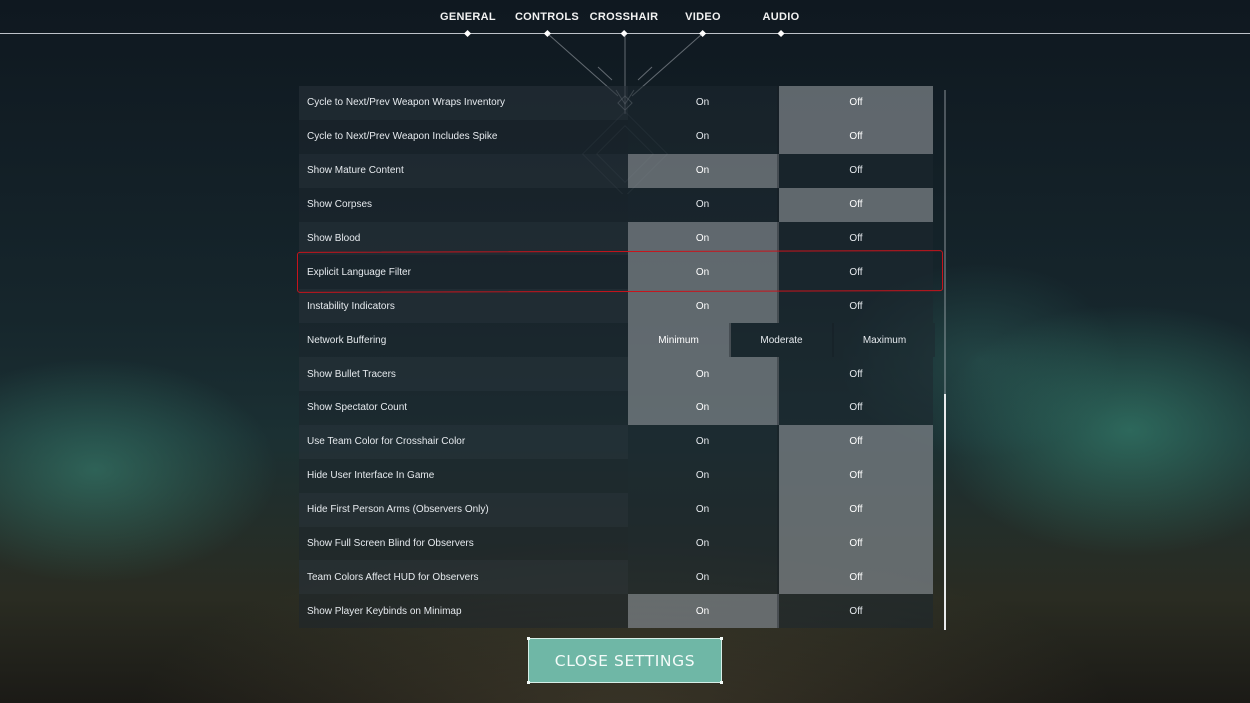 Image resolution: width=1250 pixels, height=703 pixels. What do you see at coordinates (463, 340) in the screenshot?
I see `setting-label: Network Buffering` at bounding box center [463, 340].